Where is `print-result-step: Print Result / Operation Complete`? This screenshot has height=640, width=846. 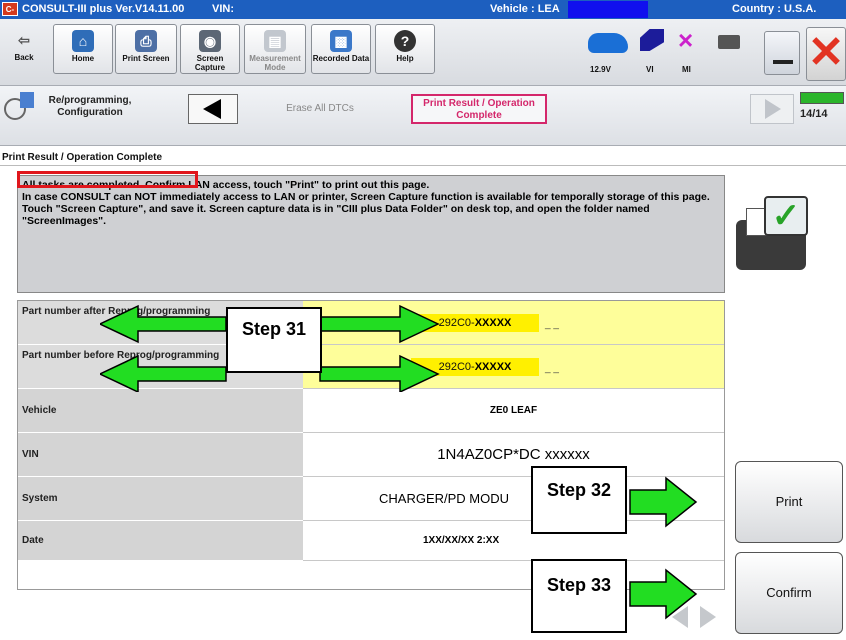 print-result-step: Print Result / Operation Complete is located at coordinates (479, 109).